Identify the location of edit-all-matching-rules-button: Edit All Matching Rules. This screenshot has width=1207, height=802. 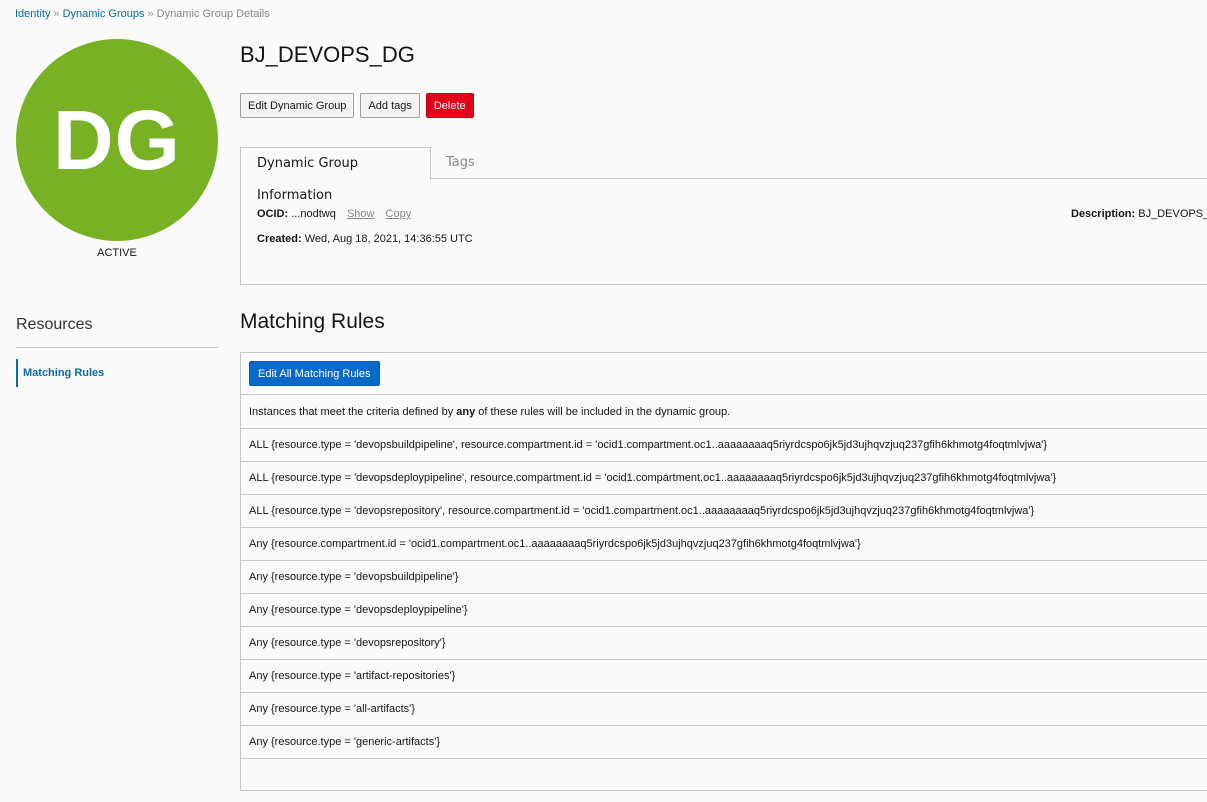
(314, 373).